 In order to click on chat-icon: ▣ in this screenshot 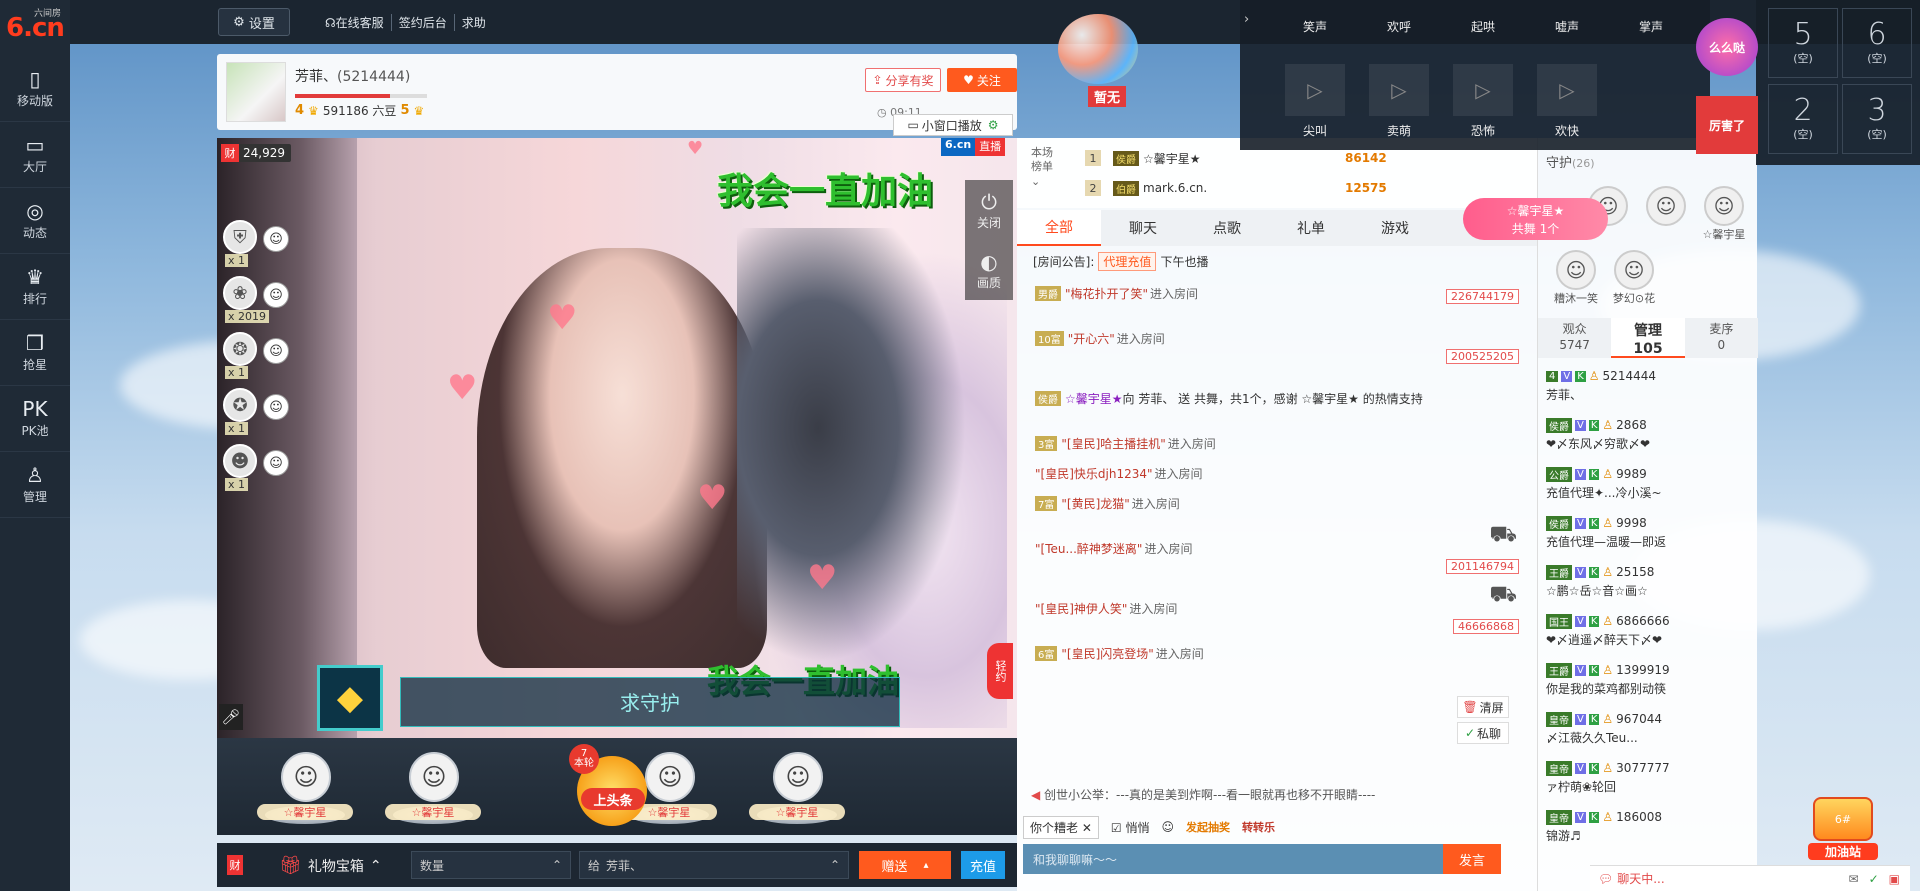, I will do `click(1894, 879)`.